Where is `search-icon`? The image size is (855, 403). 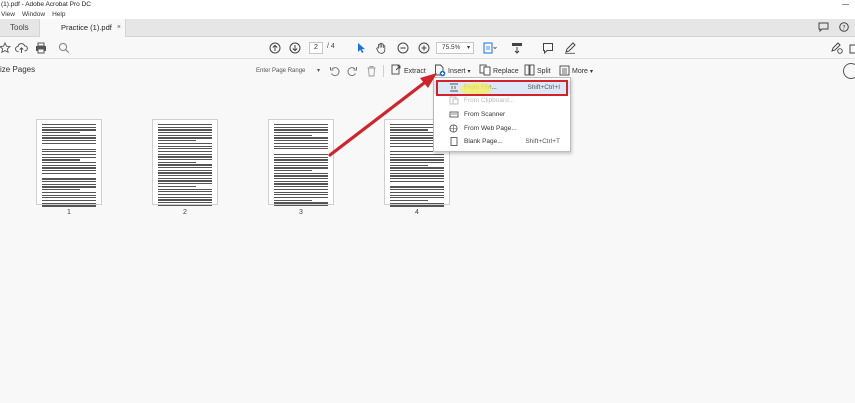 search-icon is located at coordinates (64, 48).